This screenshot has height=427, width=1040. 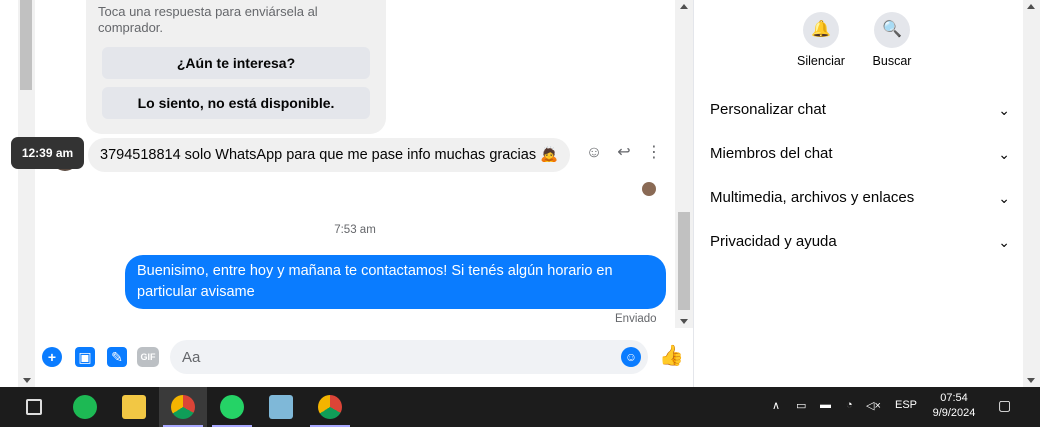 I want to click on section-media-files: Multimedia, archivos y enlaces ⌄, so click(x=860, y=198).